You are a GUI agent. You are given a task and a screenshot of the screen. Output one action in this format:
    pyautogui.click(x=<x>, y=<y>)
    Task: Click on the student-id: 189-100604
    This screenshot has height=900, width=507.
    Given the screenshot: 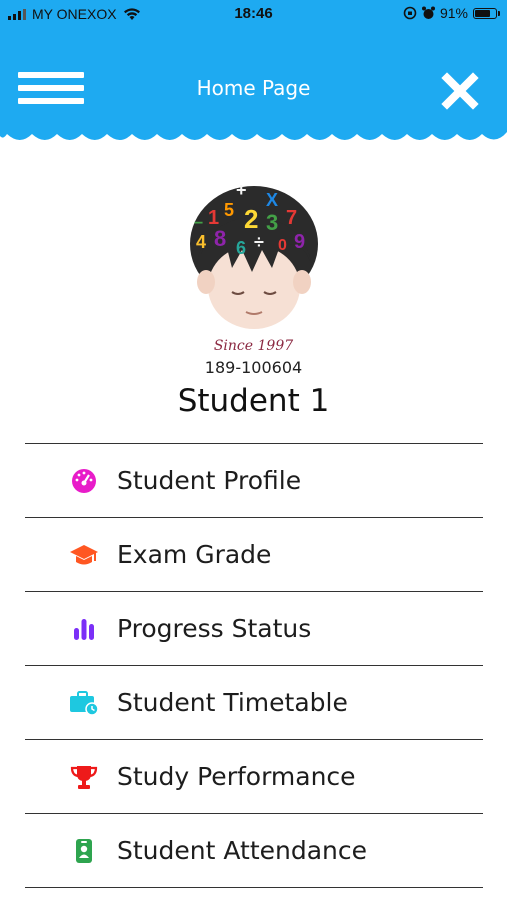 What is the action you would take?
    pyautogui.click(x=253, y=367)
    